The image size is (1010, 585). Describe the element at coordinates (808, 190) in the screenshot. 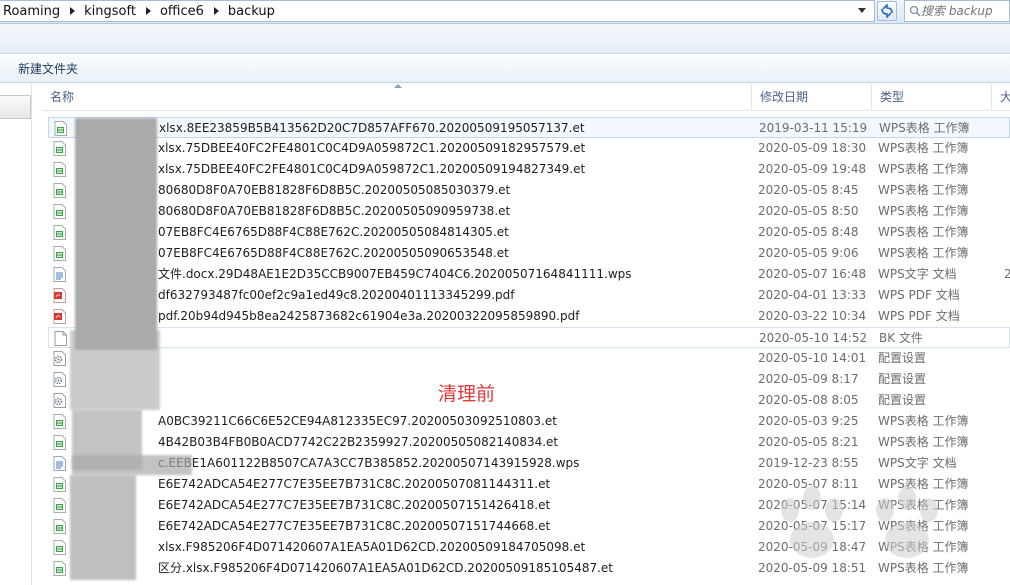

I see `file-date: 2020-05-05 8:45` at that location.